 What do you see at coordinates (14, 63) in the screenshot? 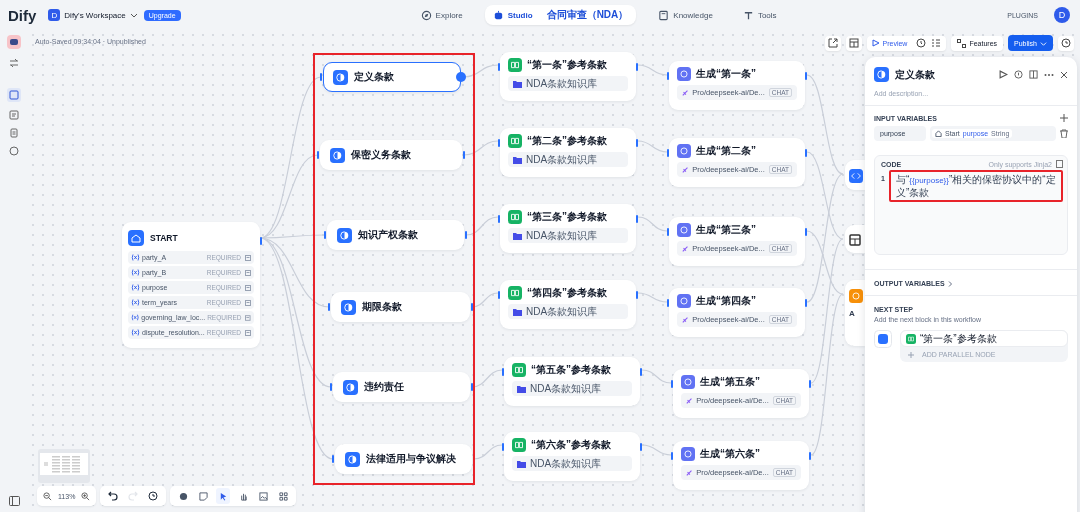
I see `switch-icon` at bounding box center [14, 63].